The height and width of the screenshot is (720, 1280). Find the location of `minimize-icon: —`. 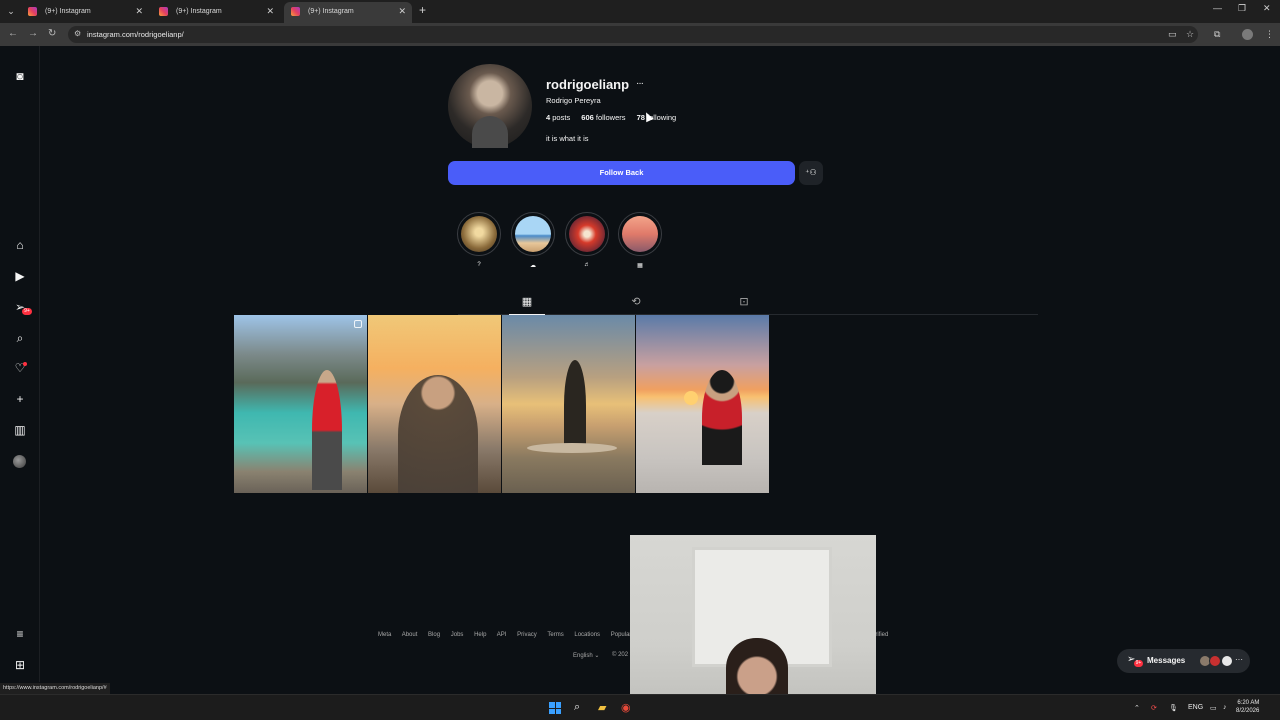

minimize-icon: — is located at coordinates (1217, 8).